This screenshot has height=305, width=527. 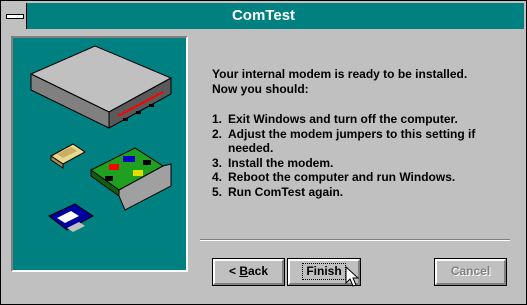 What do you see at coordinates (248, 272) in the screenshot?
I see `back-button: < Back` at bounding box center [248, 272].